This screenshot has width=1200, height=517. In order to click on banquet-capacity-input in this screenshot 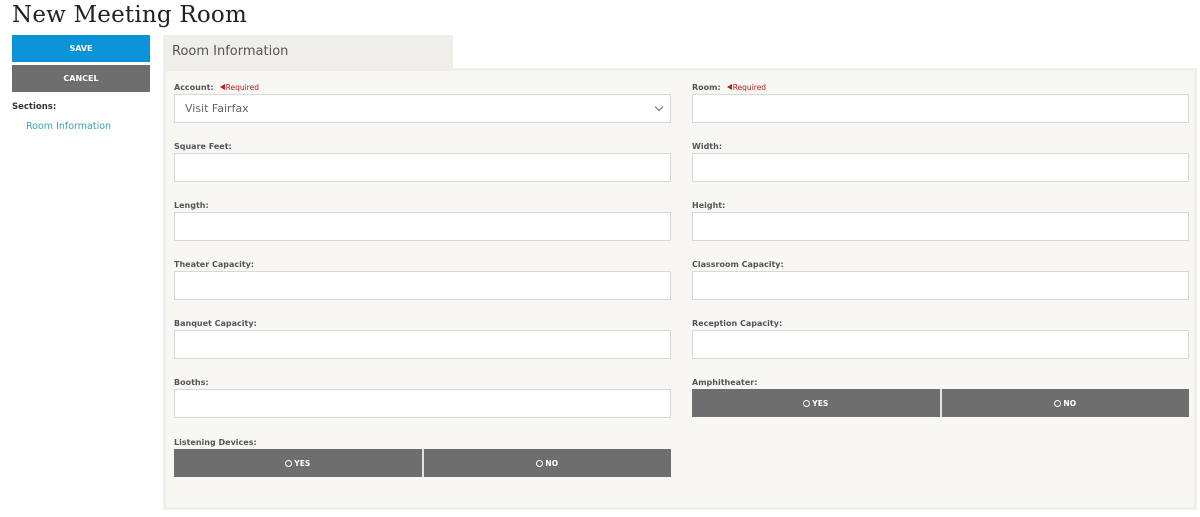, I will do `click(422, 344)`.